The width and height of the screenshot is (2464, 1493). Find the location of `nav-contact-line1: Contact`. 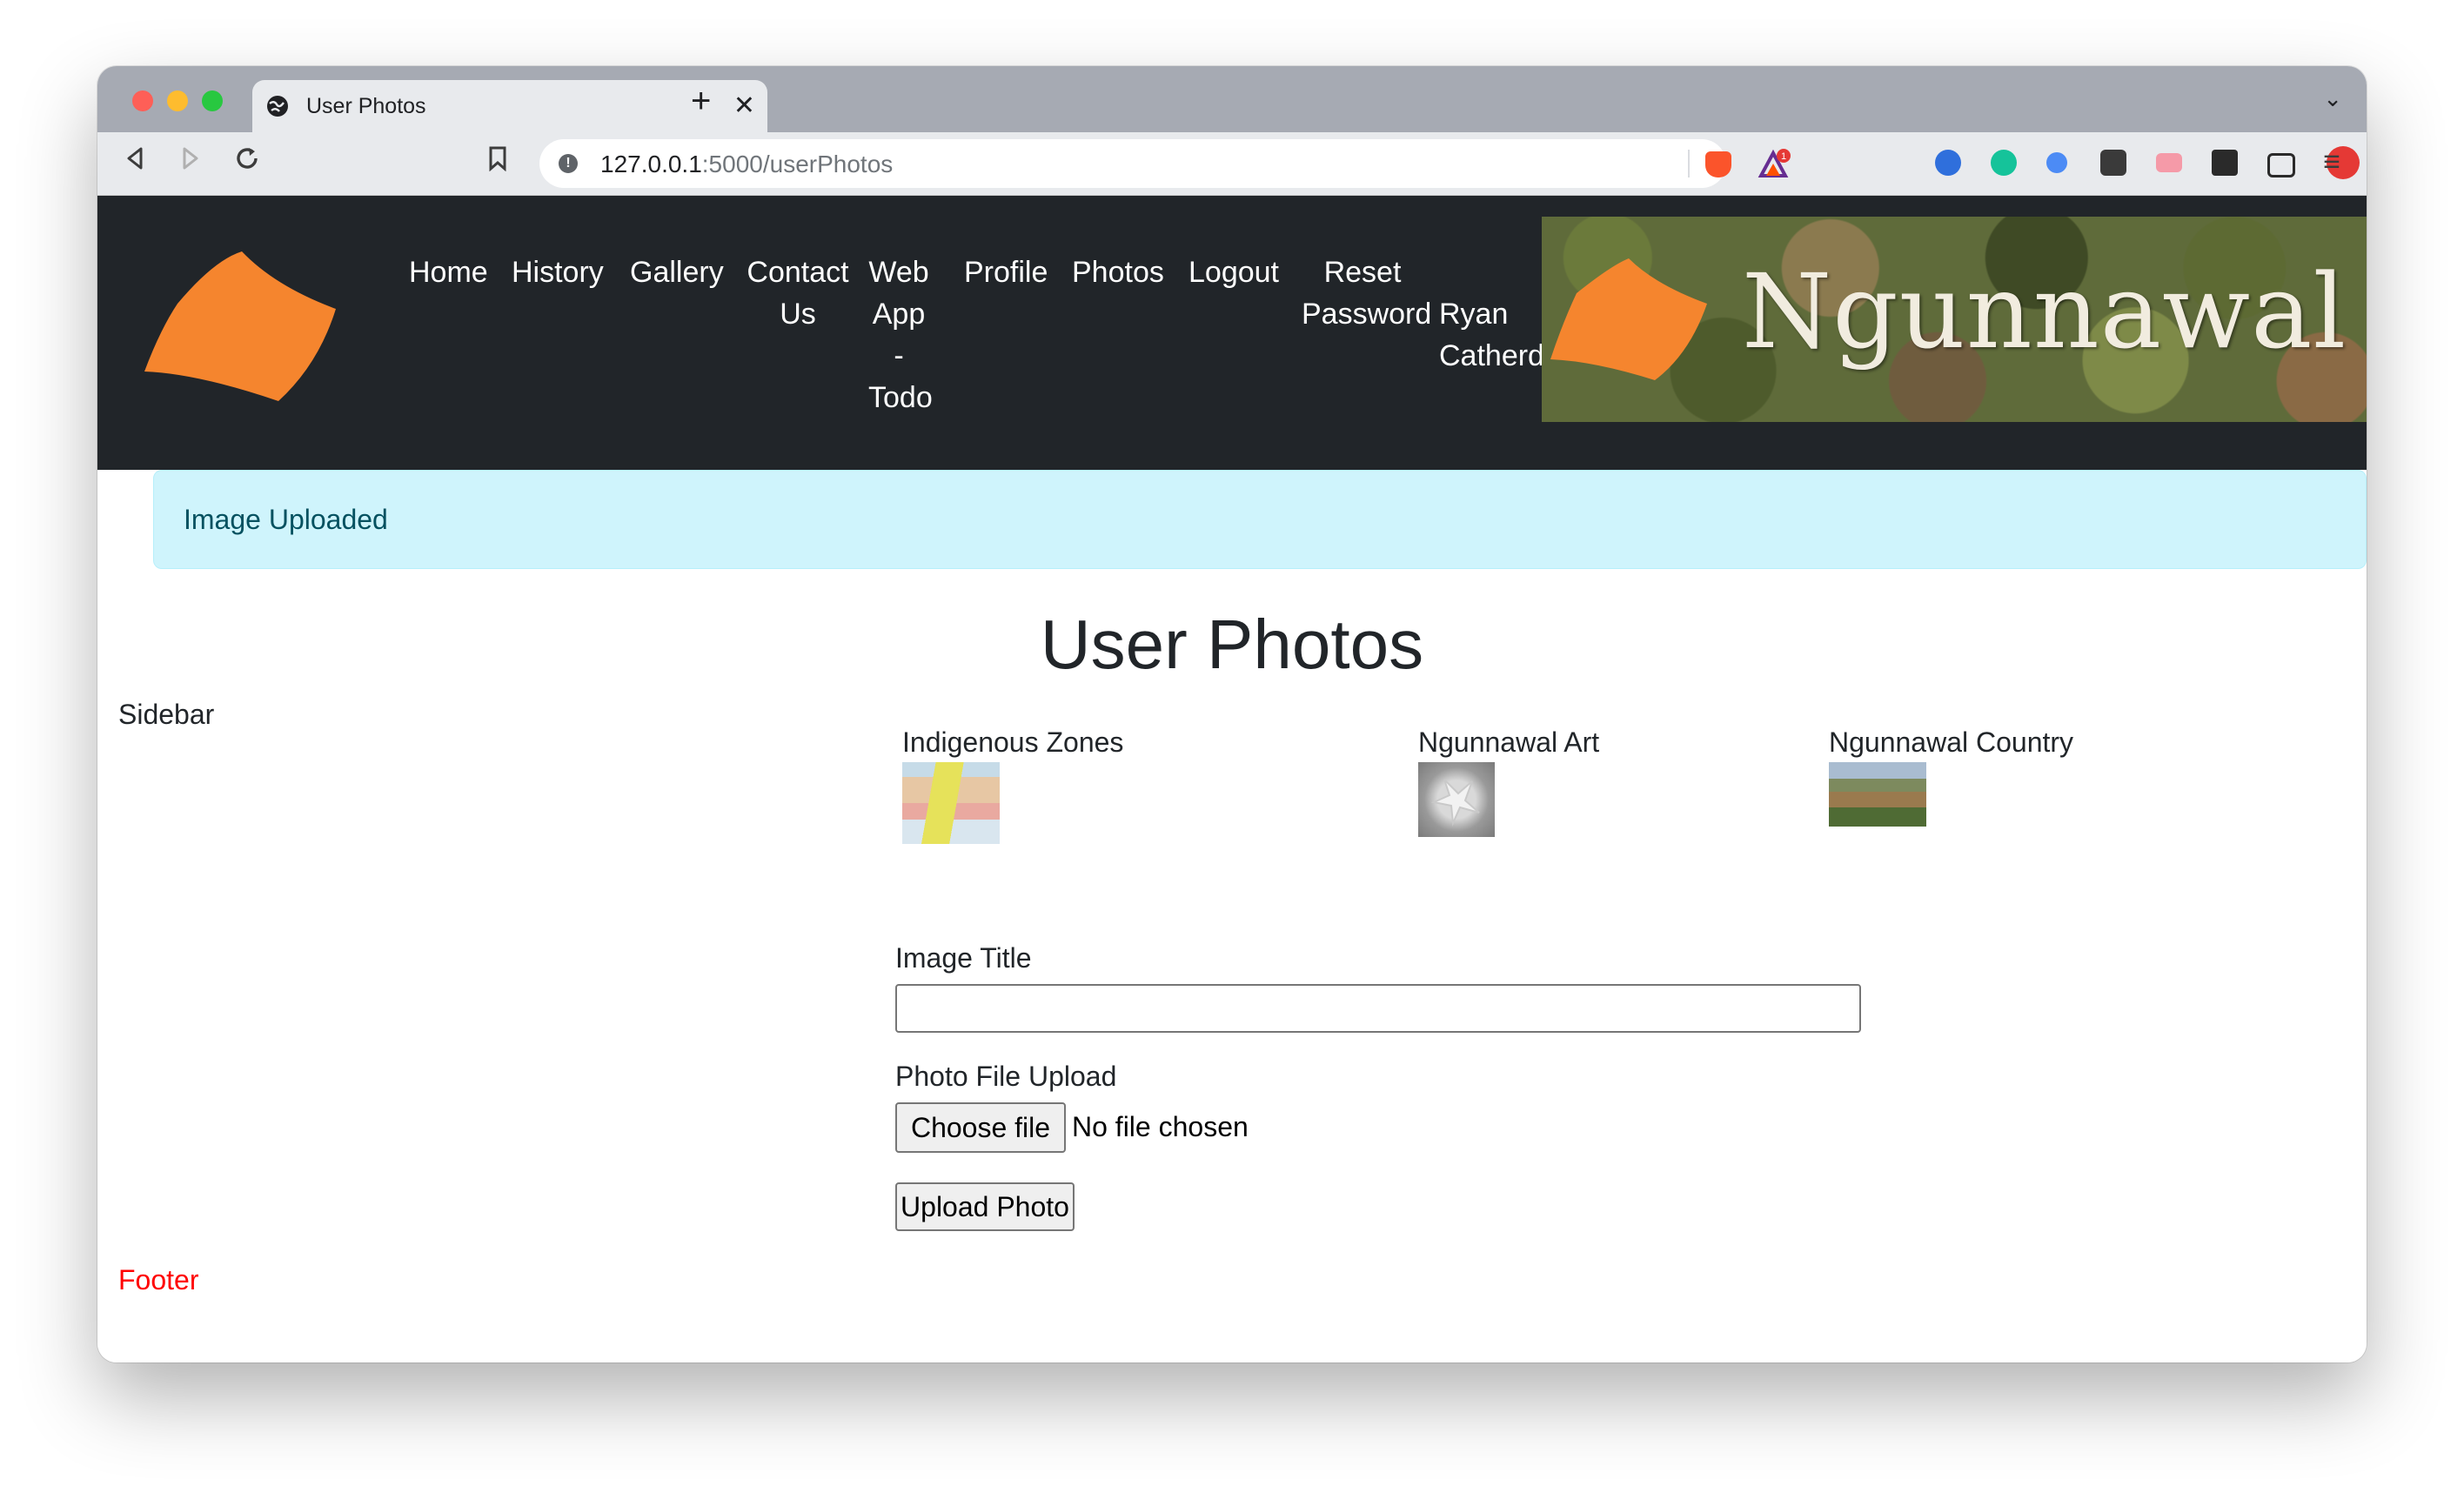

nav-contact-line1: Contact is located at coordinates (798, 272).